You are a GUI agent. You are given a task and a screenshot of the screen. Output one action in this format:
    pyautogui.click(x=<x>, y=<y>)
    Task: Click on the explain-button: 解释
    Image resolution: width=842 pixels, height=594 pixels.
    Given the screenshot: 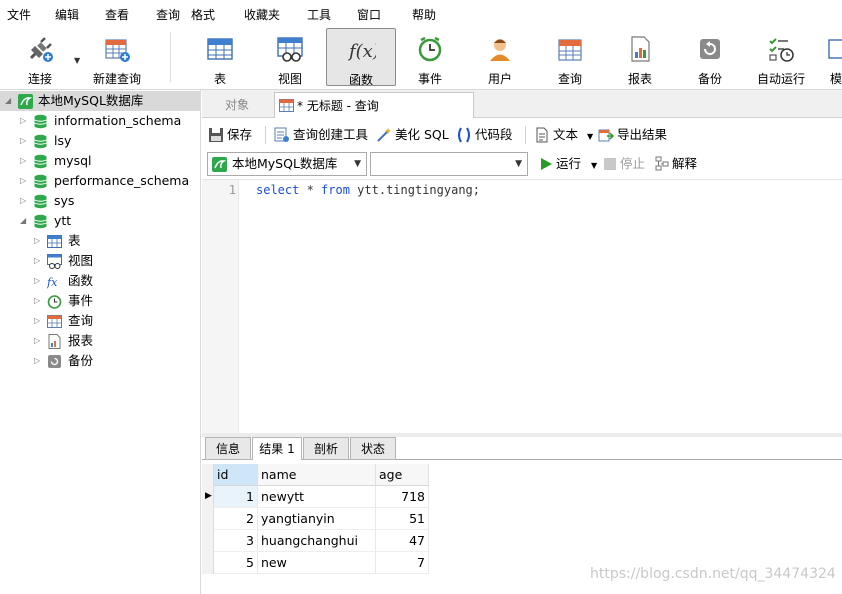 What is the action you would take?
    pyautogui.click(x=675, y=164)
    